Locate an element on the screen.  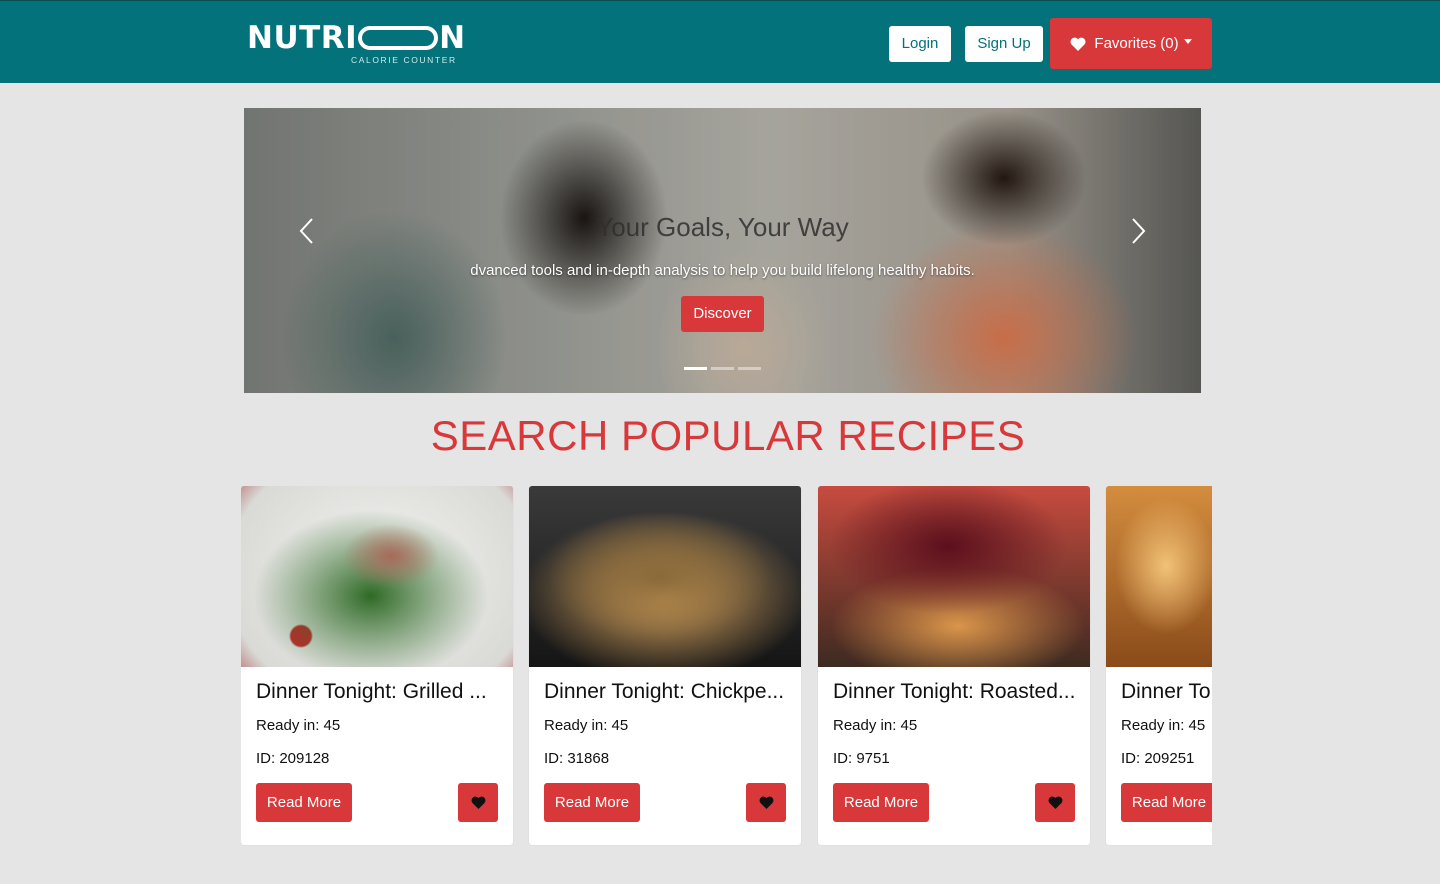
favorites-label: Favorites (0) is located at coordinates (1136, 43).